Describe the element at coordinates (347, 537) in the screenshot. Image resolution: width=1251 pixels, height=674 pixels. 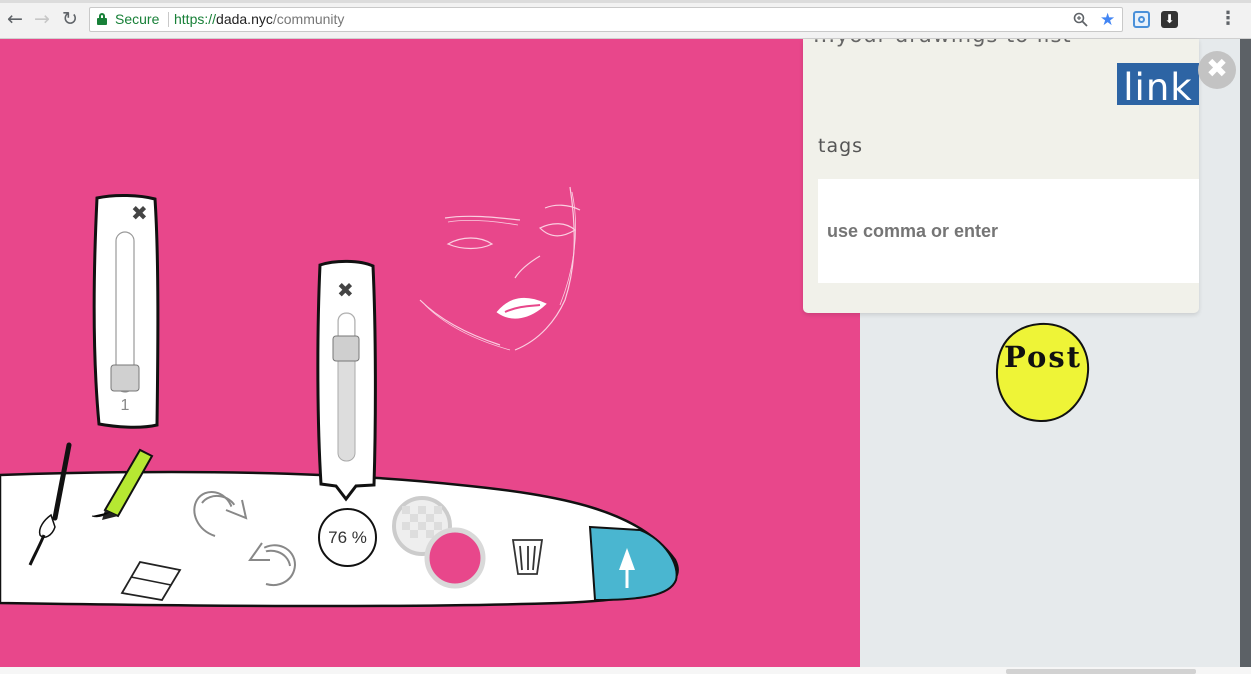
I see `opacity-value: 76 %` at that location.